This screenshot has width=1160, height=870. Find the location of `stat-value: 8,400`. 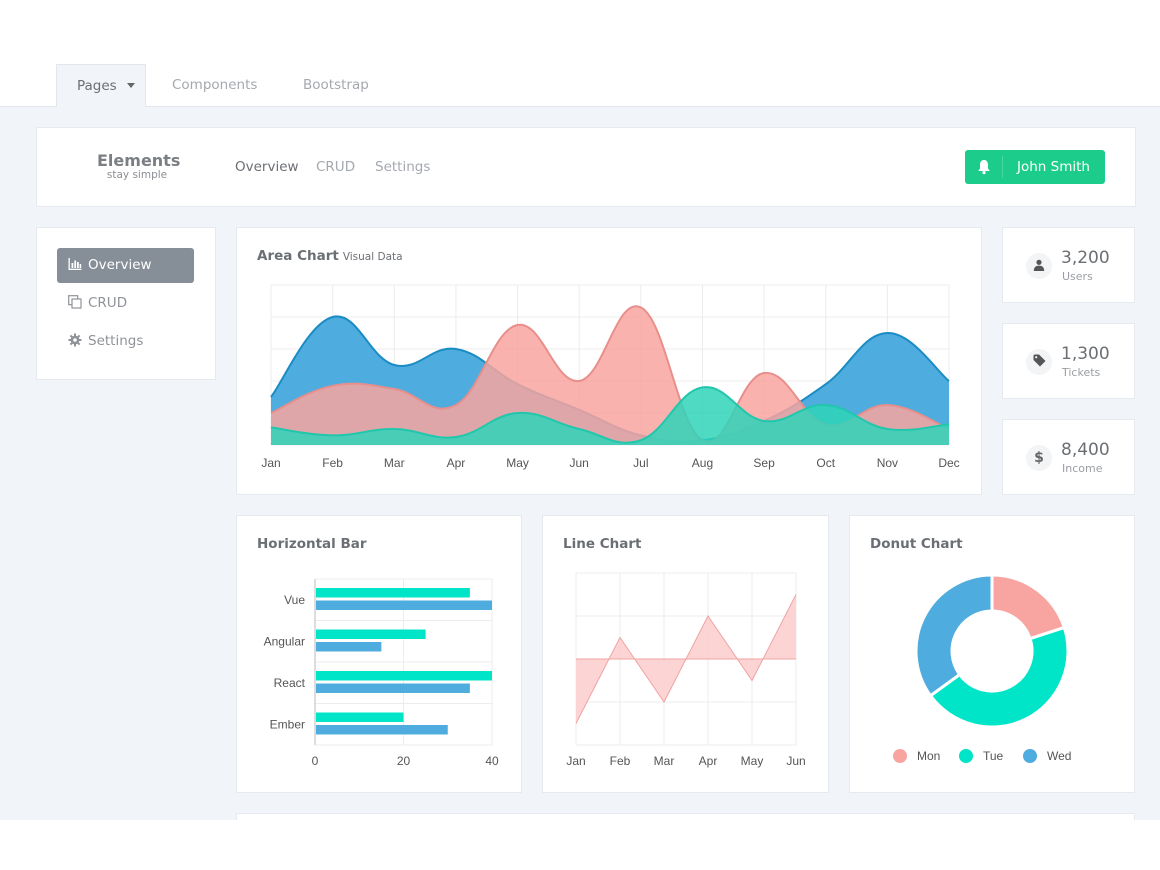

stat-value: 8,400 is located at coordinates (1085, 450).